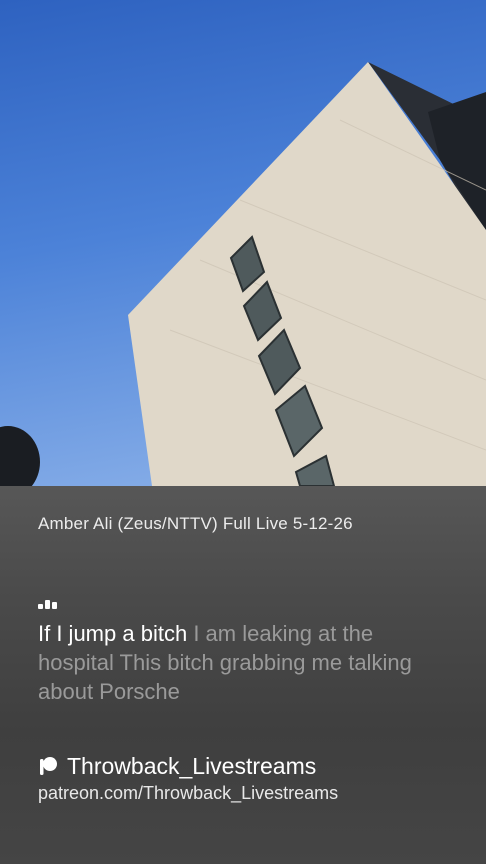 This screenshot has height=864, width=486. What do you see at coordinates (195, 523) in the screenshot?
I see `stream-title: Amber Ali (Zeus/NTTV) Full Live 5-12-26` at bounding box center [195, 523].